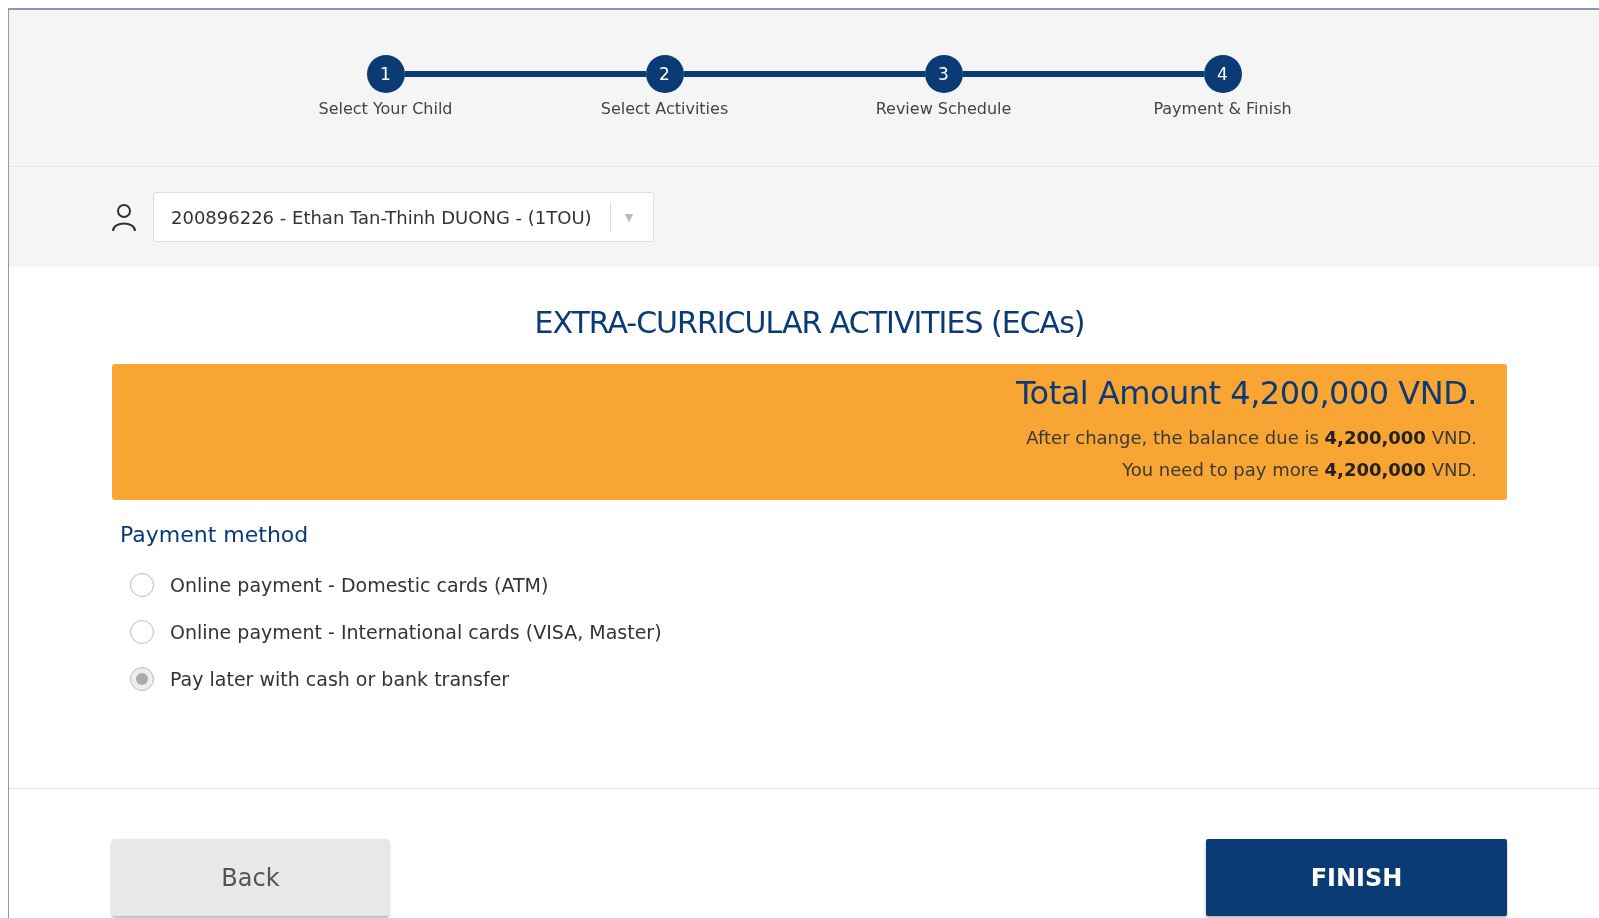  I want to click on step-label: Select Activities, so click(664, 108).